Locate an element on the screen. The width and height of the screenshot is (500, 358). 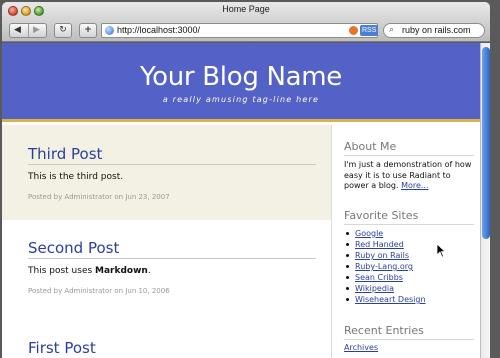
favorite-item: Google is located at coordinates (385, 233).